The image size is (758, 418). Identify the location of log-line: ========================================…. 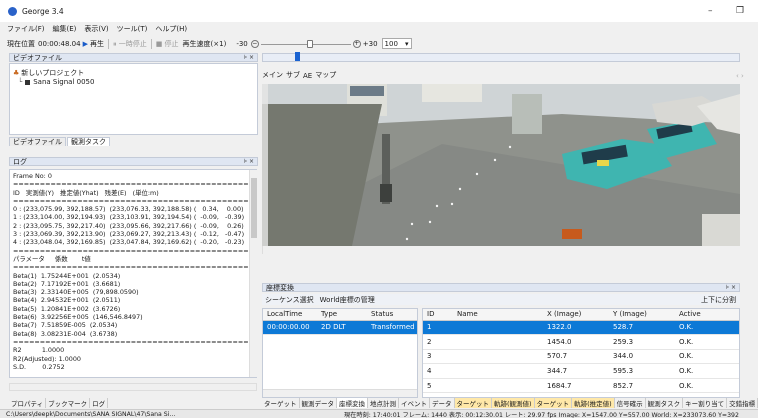
(135, 341).